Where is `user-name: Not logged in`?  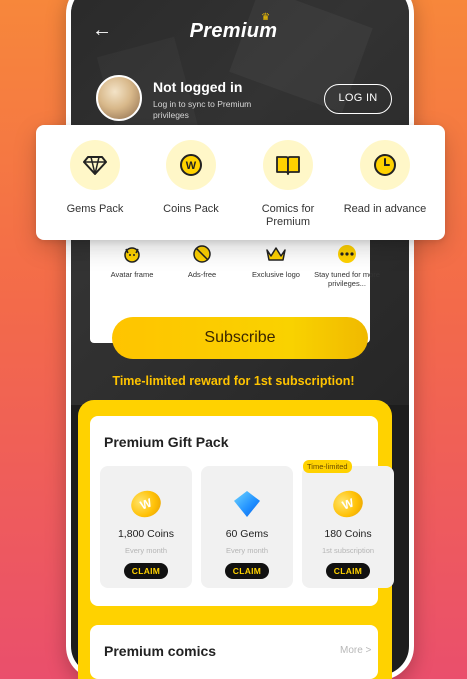
user-name: Not logged in is located at coordinates (198, 87).